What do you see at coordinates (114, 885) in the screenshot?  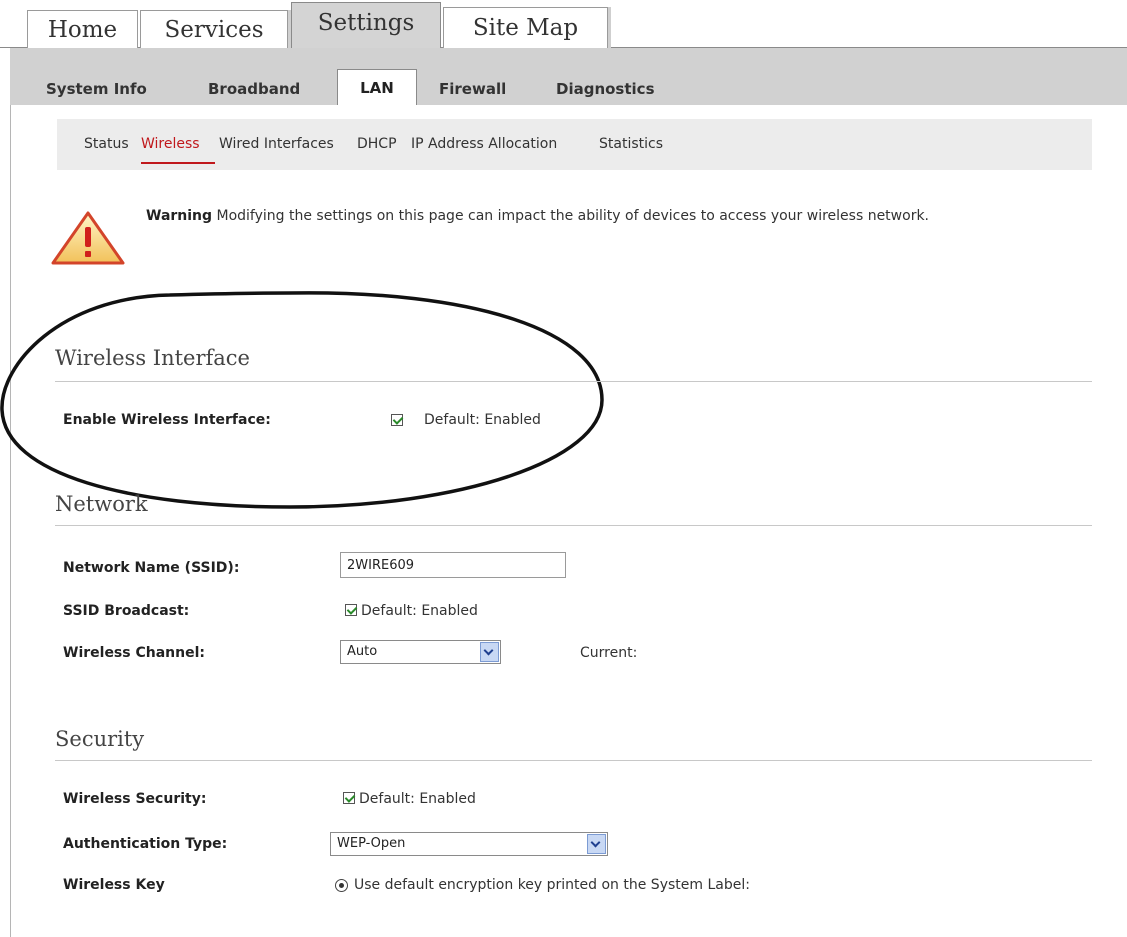 I see `wireless-key-label: Wireless Key` at bounding box center [114, 885].